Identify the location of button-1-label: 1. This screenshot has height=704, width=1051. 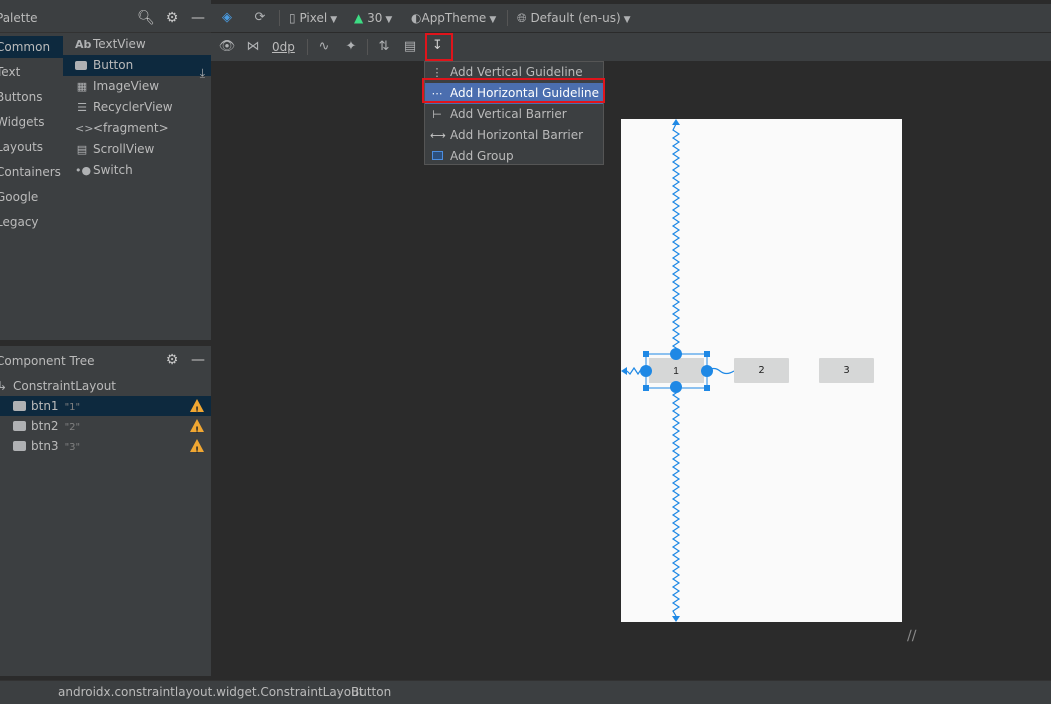
(676, 371).